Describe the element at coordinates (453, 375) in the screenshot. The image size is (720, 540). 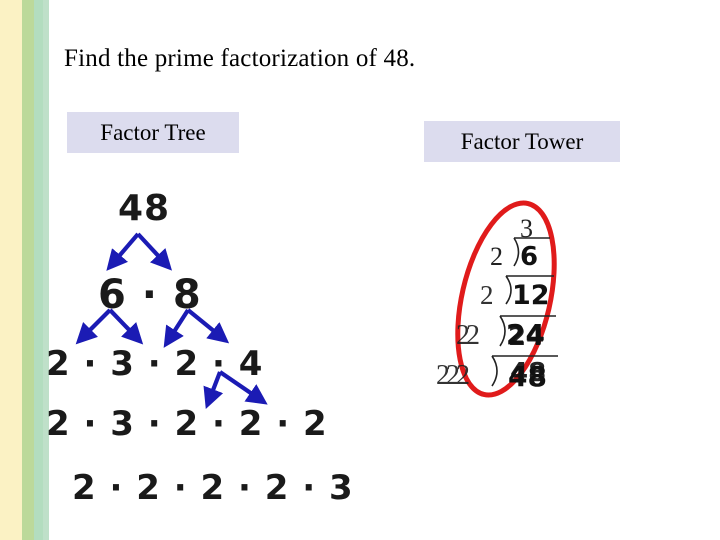
I see `tower-divisor-4: 222` at that location.